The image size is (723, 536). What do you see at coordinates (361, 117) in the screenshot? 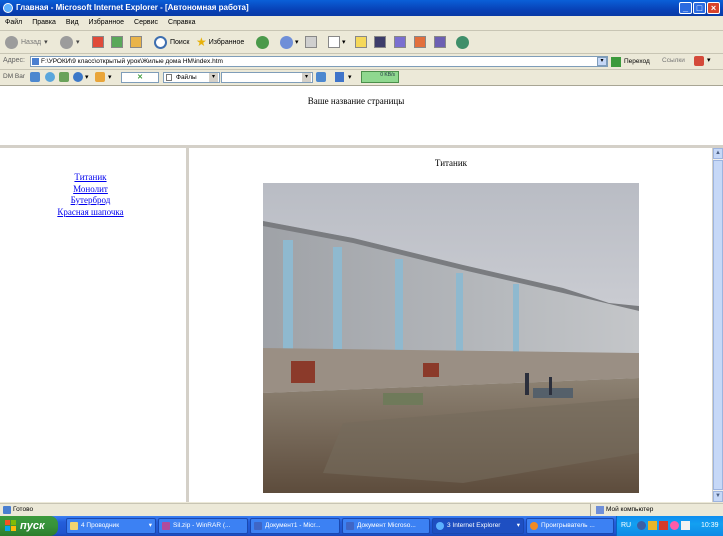
I see `top-frame: Ваше название страницы` at bounding box center [361, 117].